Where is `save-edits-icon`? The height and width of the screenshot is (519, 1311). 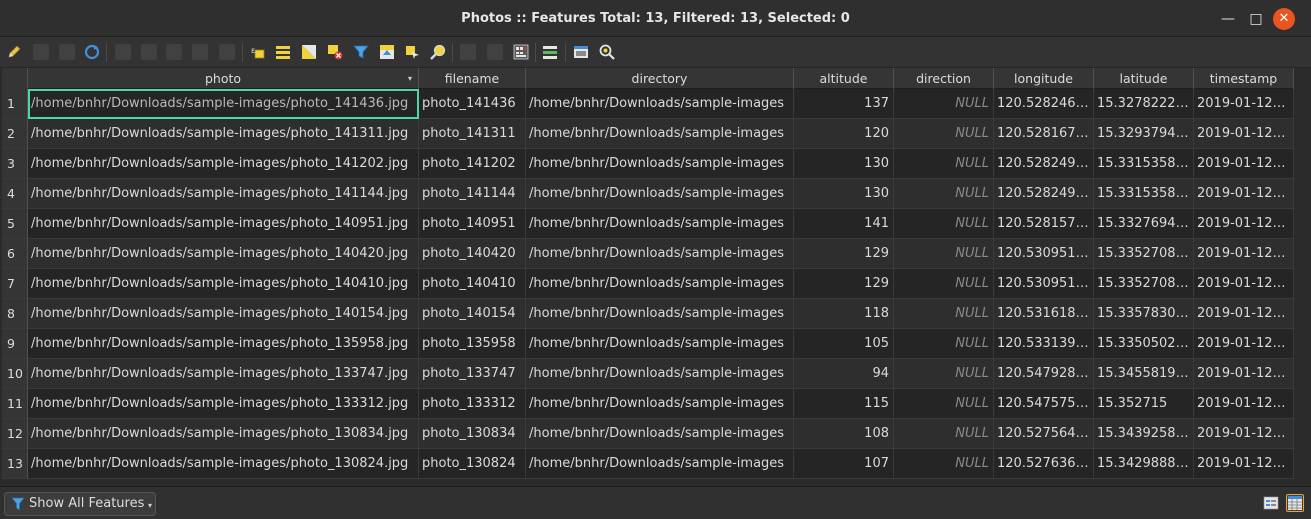 save-edits-icon is located at coordinates (67, 52).